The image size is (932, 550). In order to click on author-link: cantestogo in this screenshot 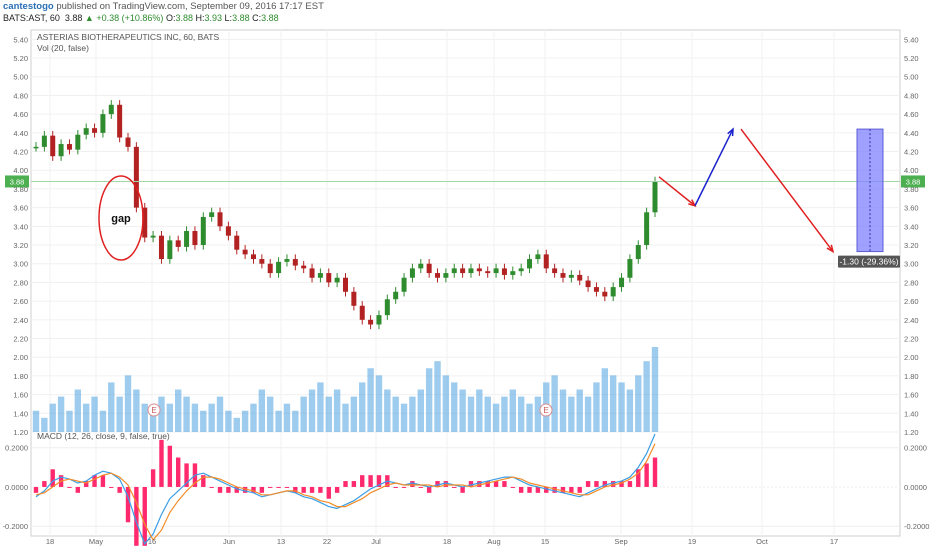, I will do `click(28, 6)`.